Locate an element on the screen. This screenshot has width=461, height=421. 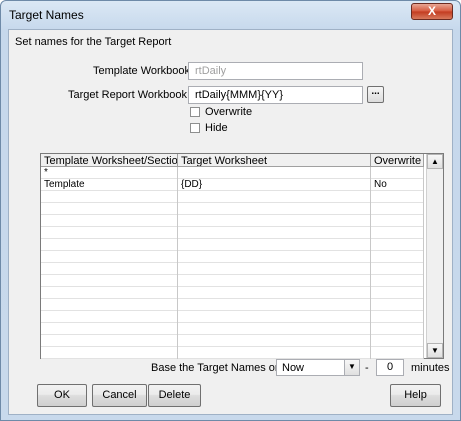
cancel-button: Cancel is located at coordinates (119, 395).